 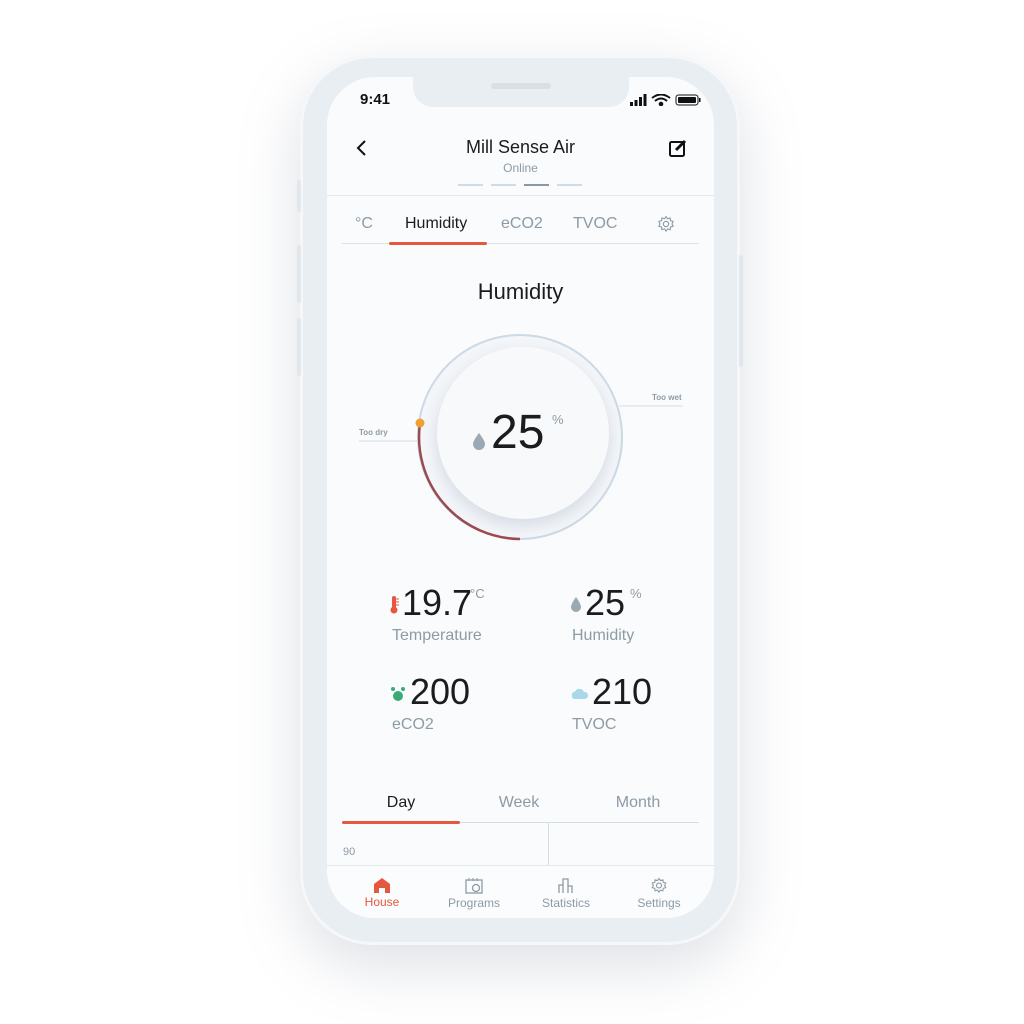 I want to click on chart-y-tick: 90, so click(x=349, y=852).